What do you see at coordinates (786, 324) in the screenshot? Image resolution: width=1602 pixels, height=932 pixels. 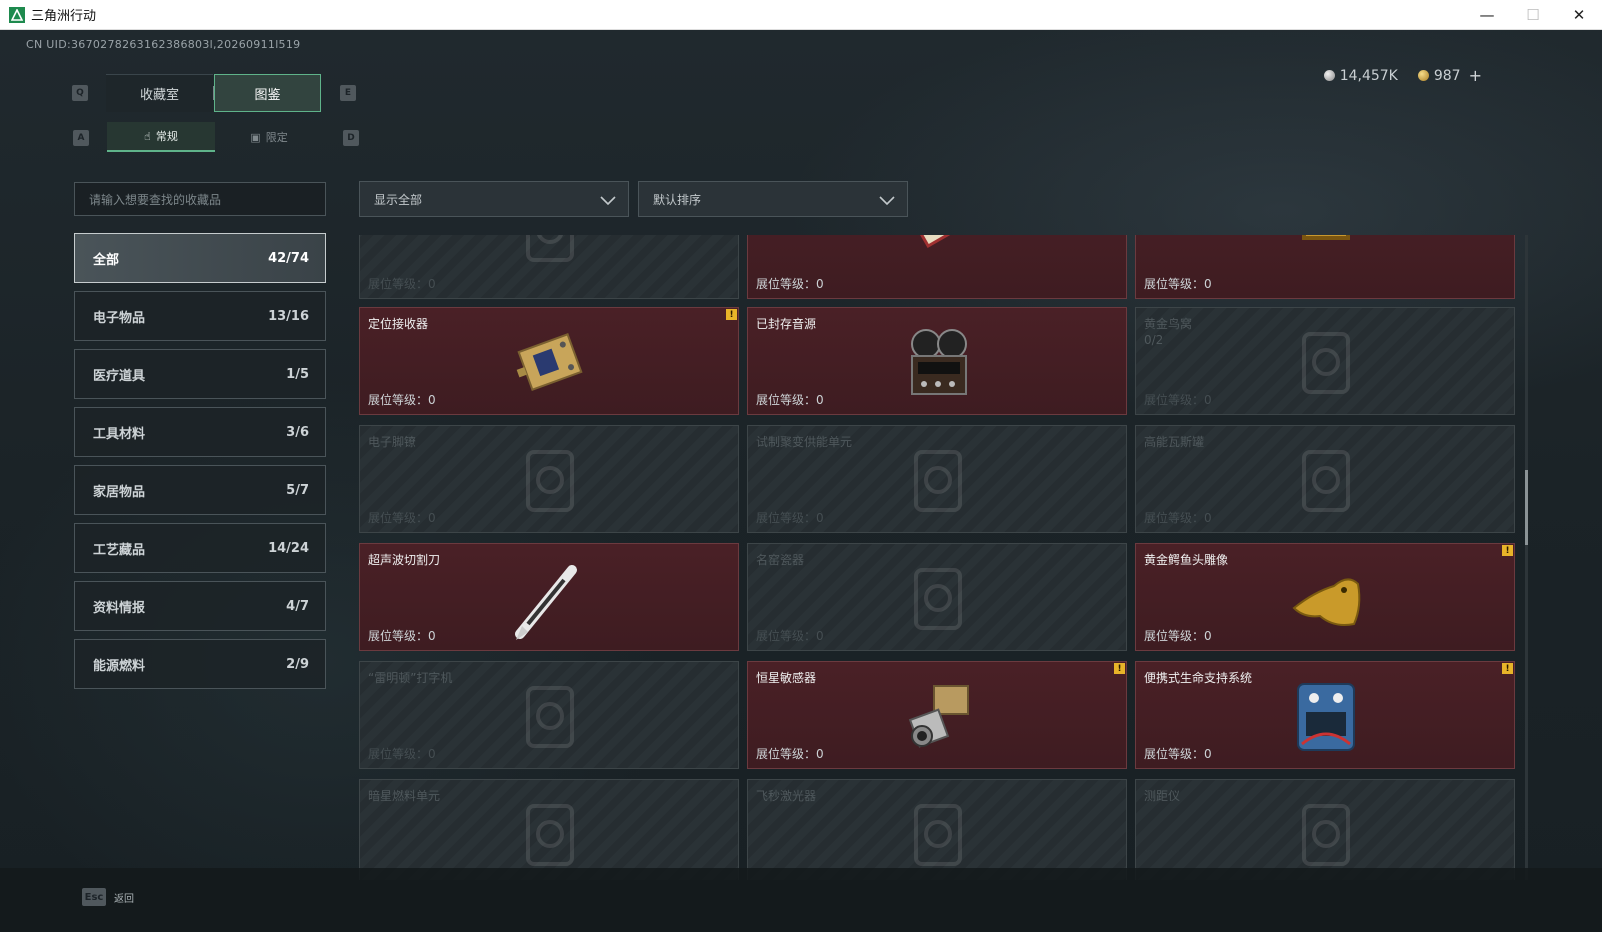 I see `item-name: 已封存音源` at bounding box center [786, 324].